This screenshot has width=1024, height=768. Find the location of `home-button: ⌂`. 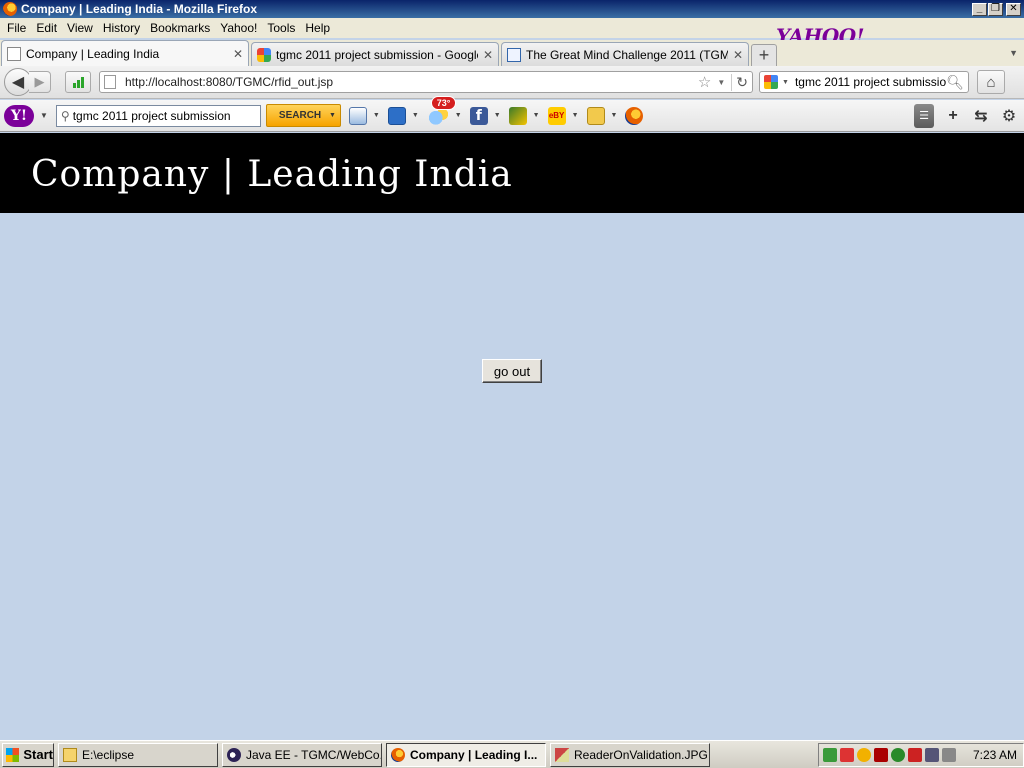

home-button: ⌂ is located at coordinates (991, 82).